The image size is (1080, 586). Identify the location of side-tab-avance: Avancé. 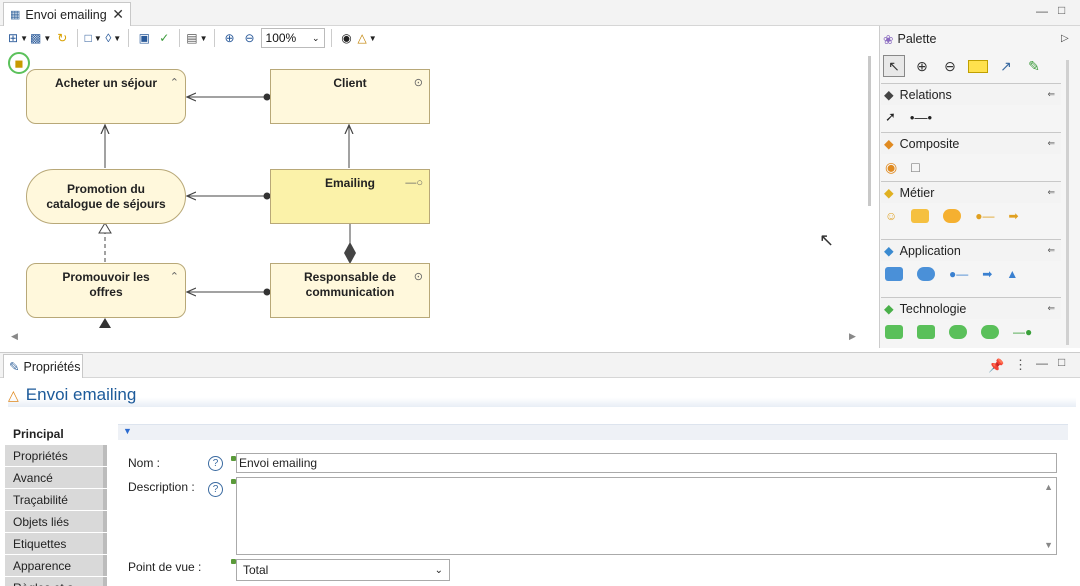
(56, 478).